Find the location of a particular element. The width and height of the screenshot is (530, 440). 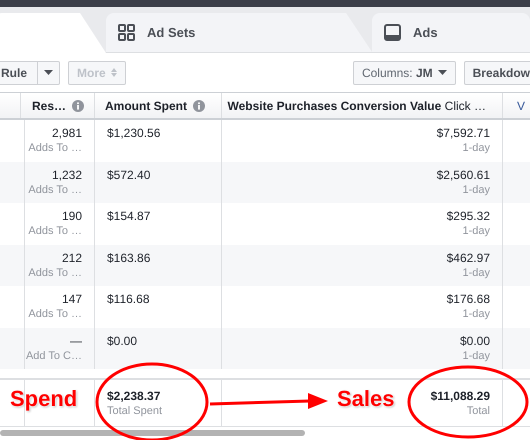

conversion-value: $176.68 is located at coordinates (468, 299).